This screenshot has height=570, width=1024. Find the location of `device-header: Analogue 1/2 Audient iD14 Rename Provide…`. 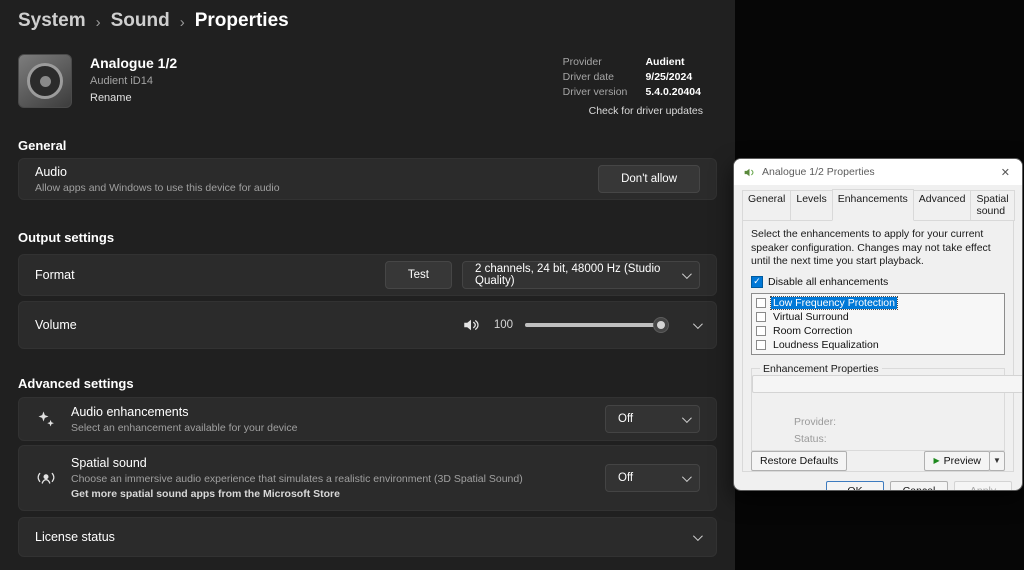

device-header: Analogue 1/2 Audient iD14 Rename Provide… is located at coordinates (367, 85).